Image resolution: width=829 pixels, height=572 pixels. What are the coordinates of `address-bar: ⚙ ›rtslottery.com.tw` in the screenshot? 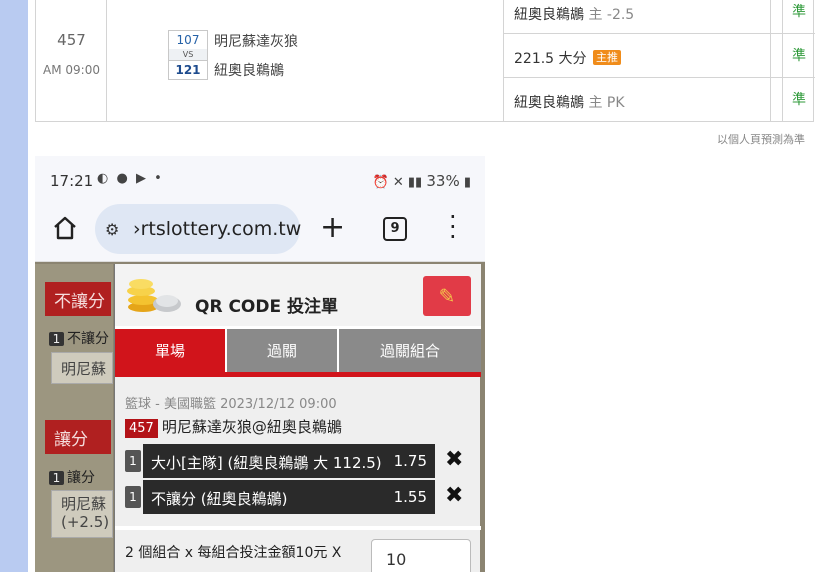 It's located at (198, 229).